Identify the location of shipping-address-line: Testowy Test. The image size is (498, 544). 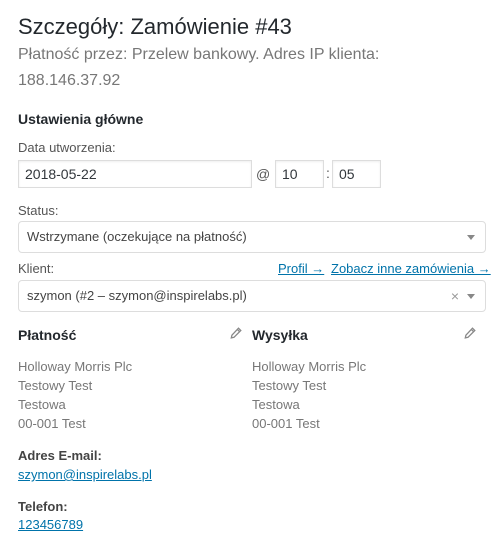
(289, 385).